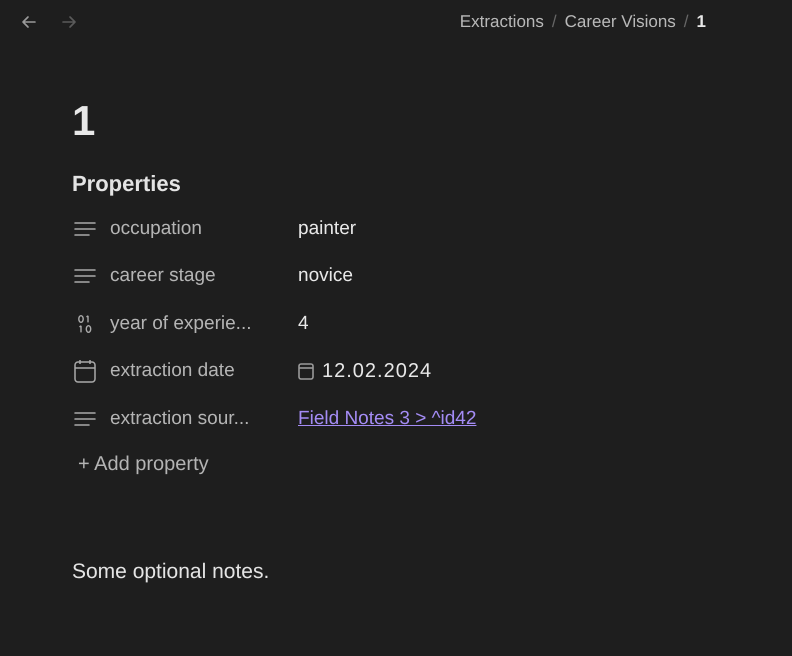 Image resolution: width=792 pixels, height=656 pixels. I want to click on property-key: career stage, so click(163, 276).